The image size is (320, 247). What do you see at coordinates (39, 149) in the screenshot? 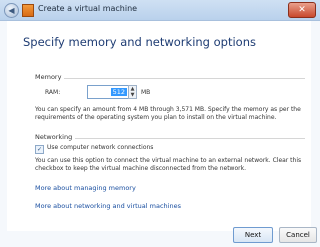
I see `network-checkbox: ✓` at bounding box center [39, 149].